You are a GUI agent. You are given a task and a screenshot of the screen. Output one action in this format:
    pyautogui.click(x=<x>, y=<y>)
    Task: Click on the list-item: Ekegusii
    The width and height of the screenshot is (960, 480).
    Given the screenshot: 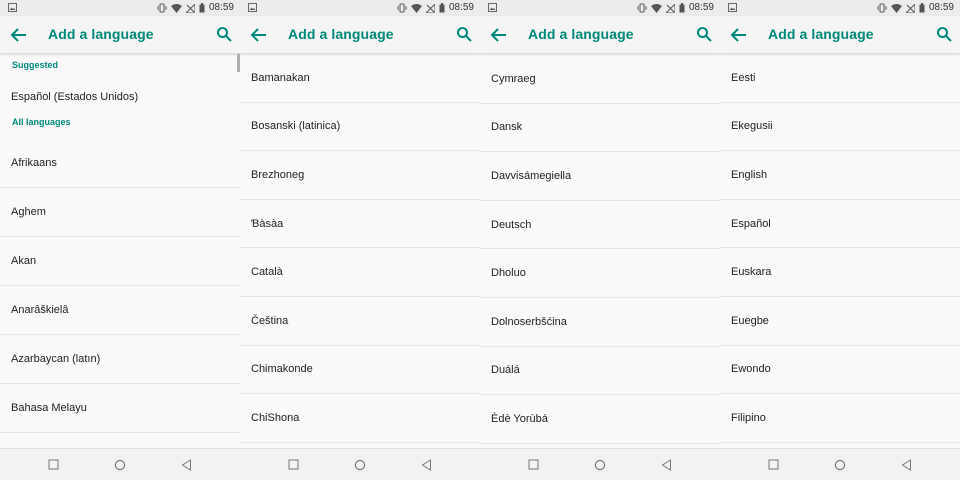 What is the action you would take?
    pyautogui.click(x=840, y=127)
    